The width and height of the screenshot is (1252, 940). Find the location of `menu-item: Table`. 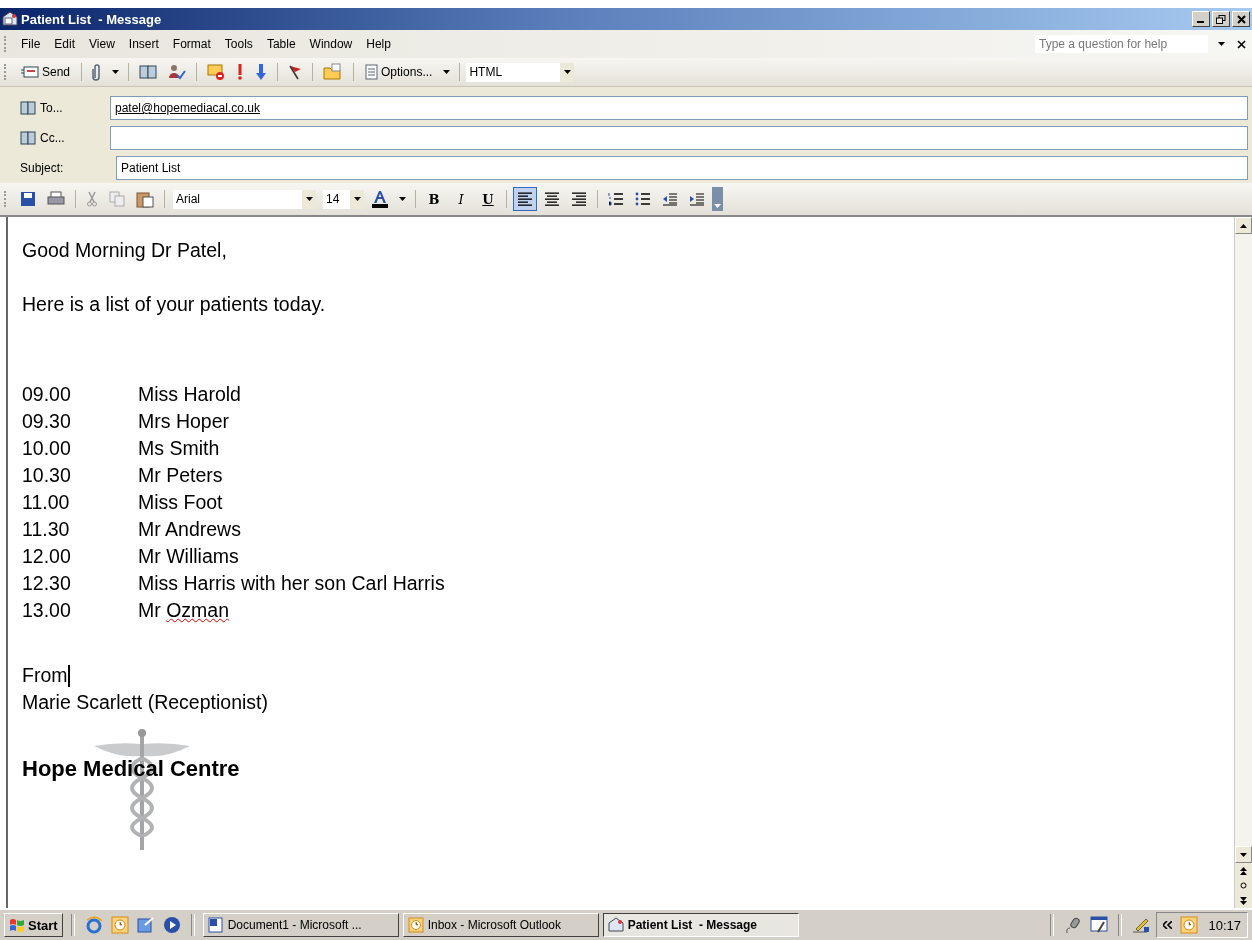

menu-item: Table is located at coordinates (281, 44).